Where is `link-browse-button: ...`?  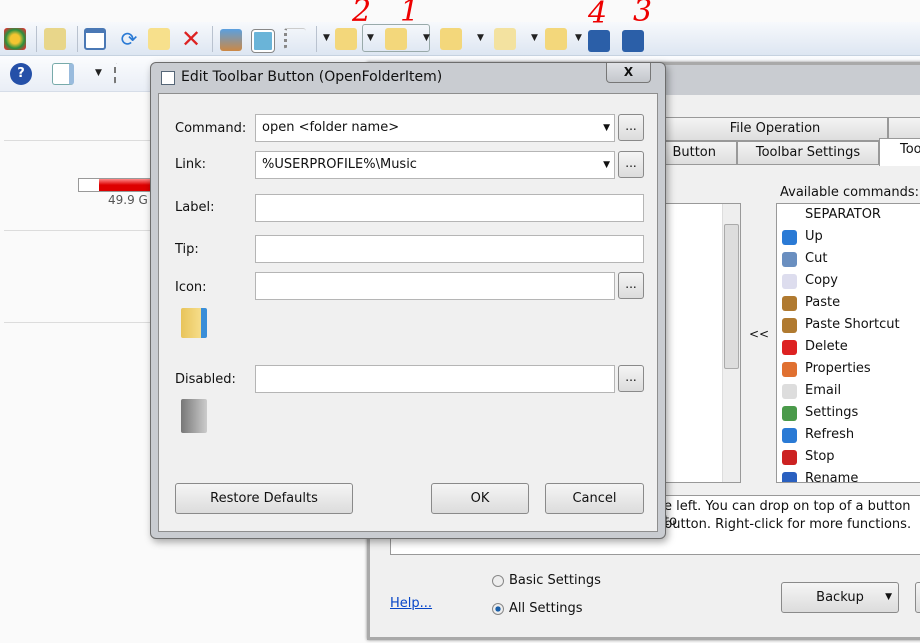 link-browse-button: ... is located at coordinates (631, 164).